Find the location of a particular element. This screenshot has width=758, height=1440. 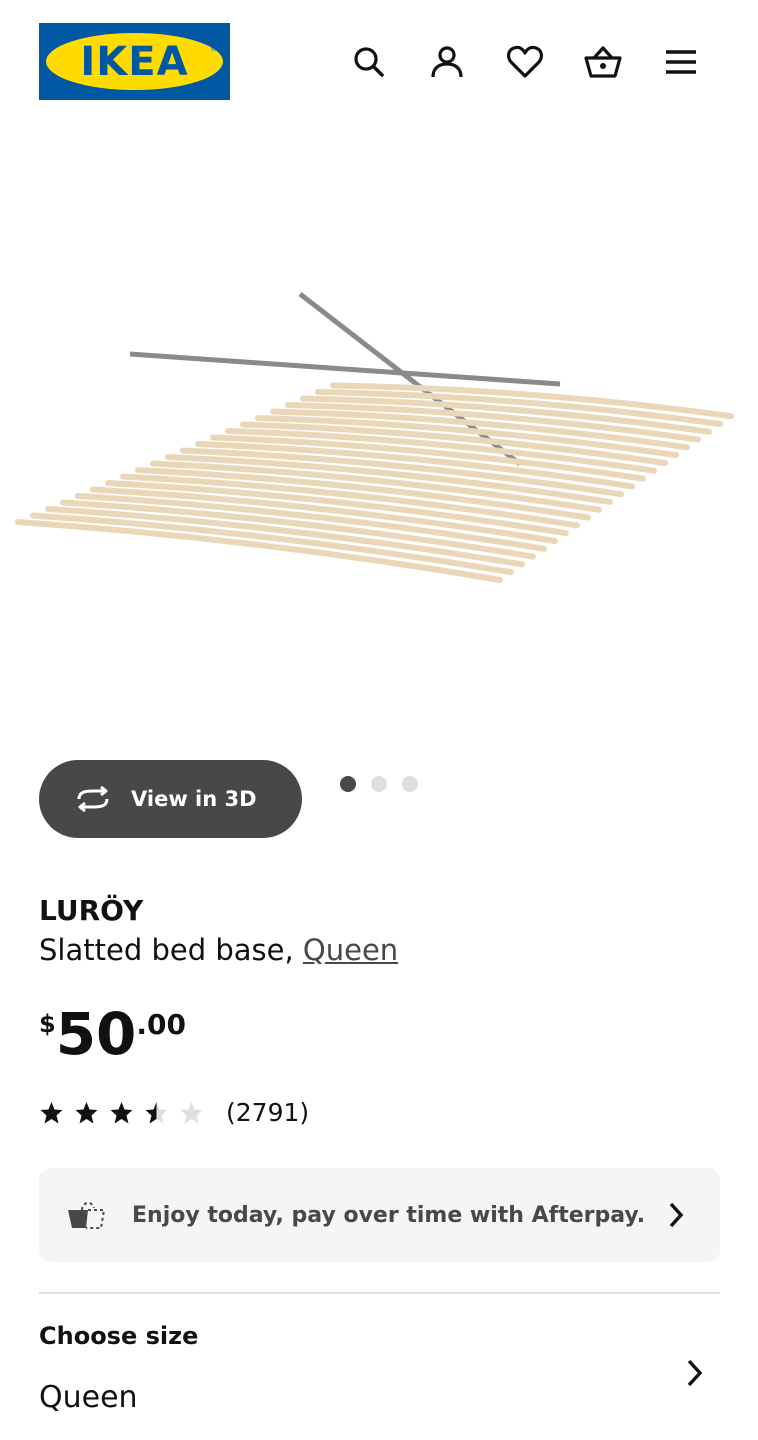

heart-icon is located at coordinates (525, 62).